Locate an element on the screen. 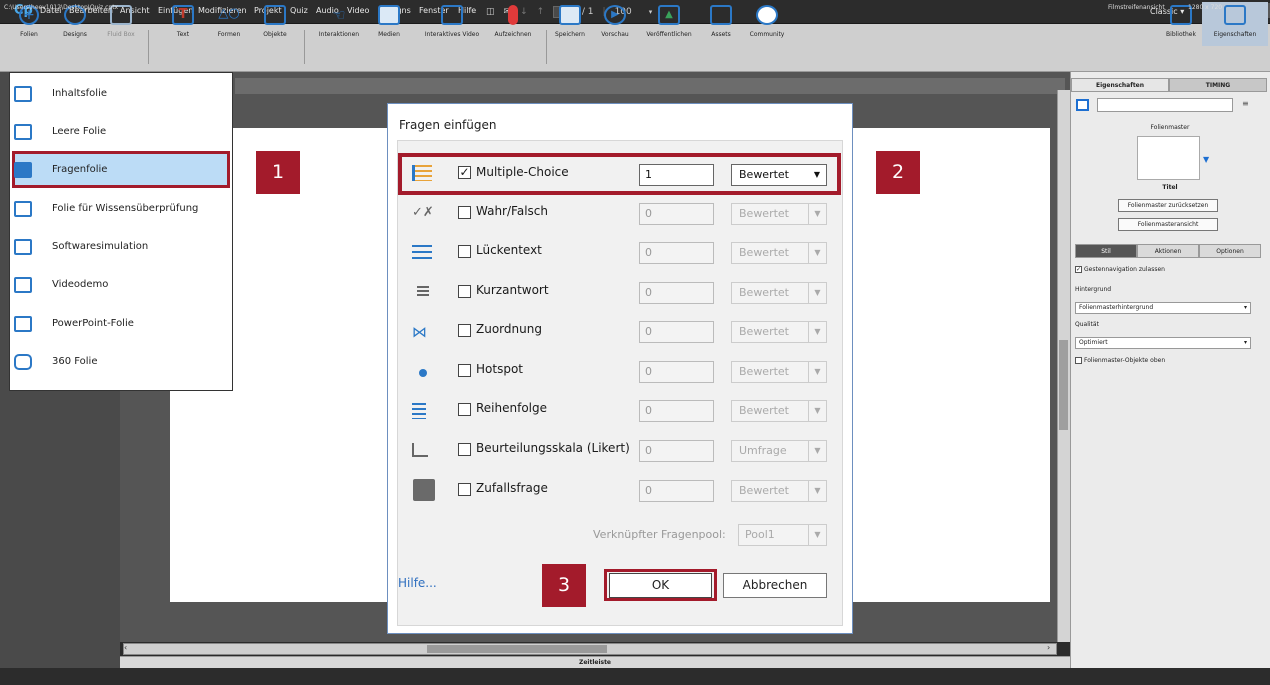 Image resolution: width=1270 pixels, height=685 pixels. true-false-label: Wahr/Falsch is located at coordinates (512, 211).